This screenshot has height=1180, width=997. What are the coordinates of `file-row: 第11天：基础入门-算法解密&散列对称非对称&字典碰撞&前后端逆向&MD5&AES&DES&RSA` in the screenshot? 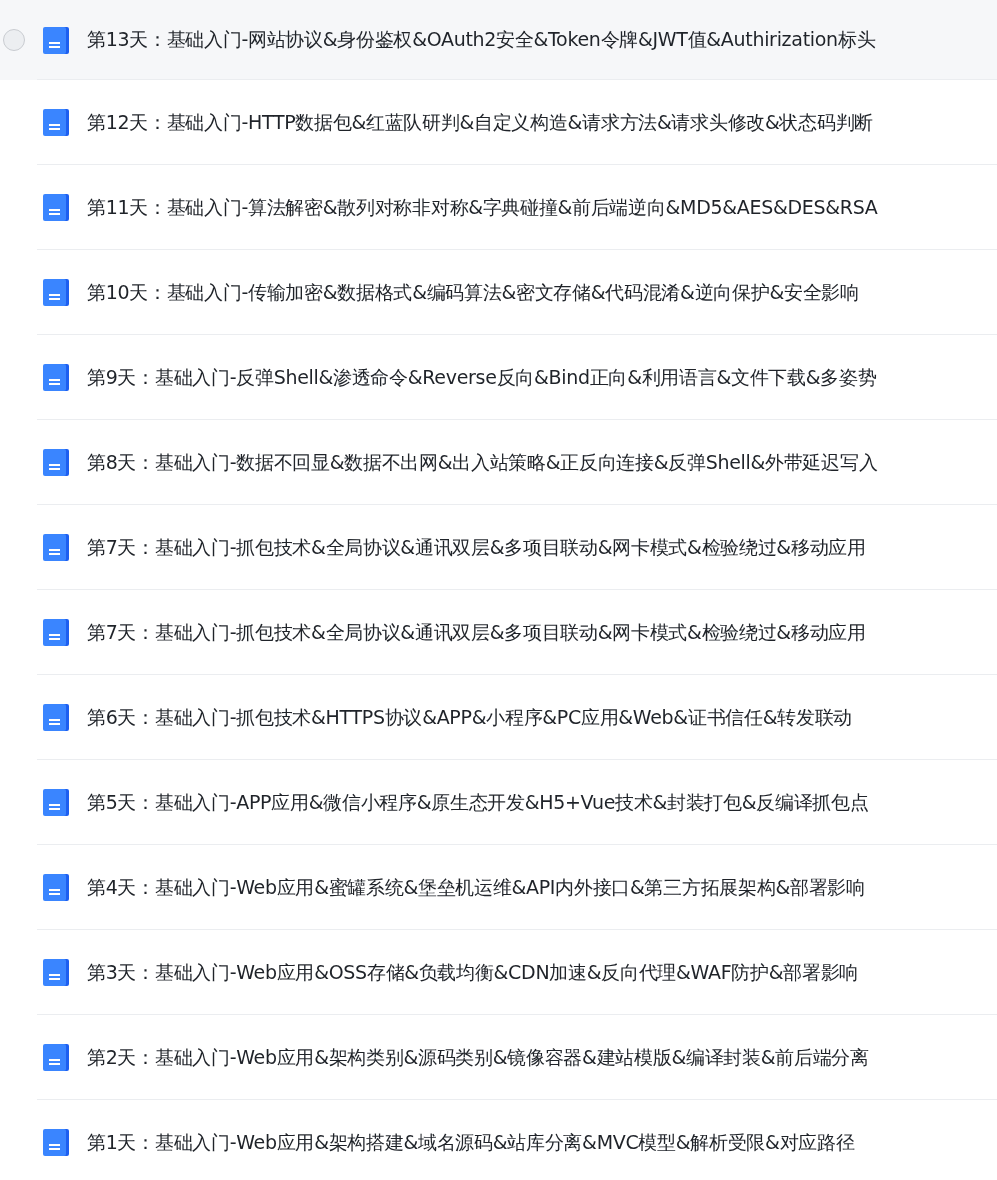 It's located at (498, 207).